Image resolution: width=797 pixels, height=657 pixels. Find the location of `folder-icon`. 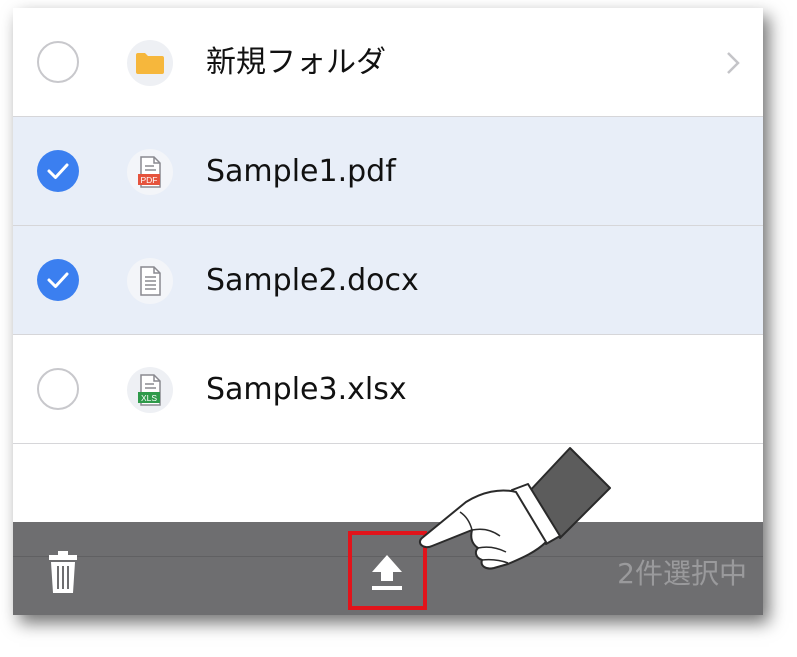

folder-icon is located at coordinates (150, 63).